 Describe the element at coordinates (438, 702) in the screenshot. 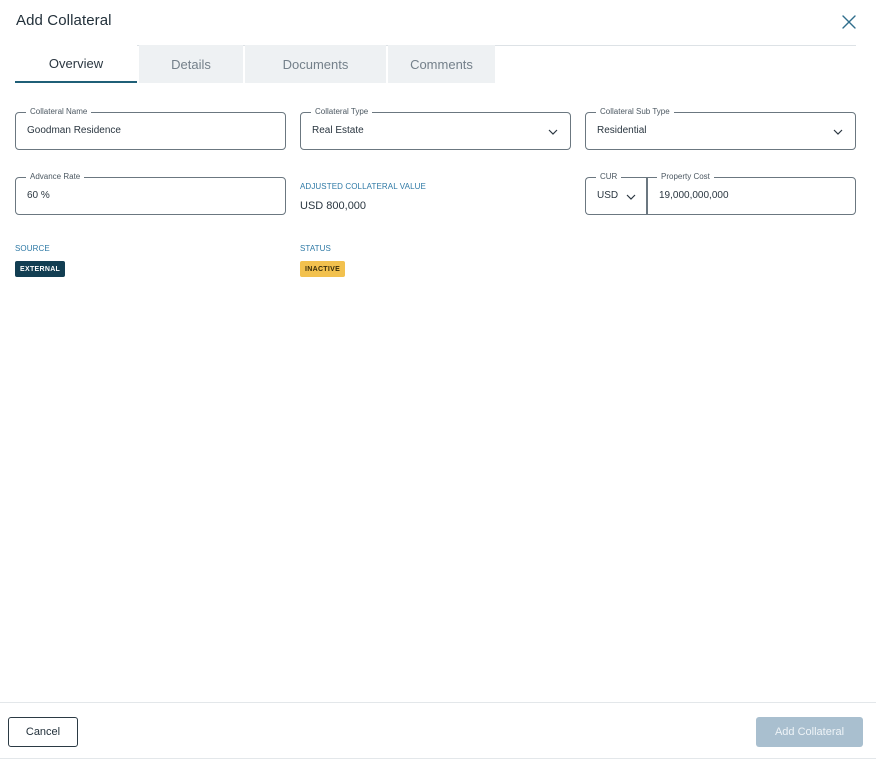

I see `footer-divider` at that location.